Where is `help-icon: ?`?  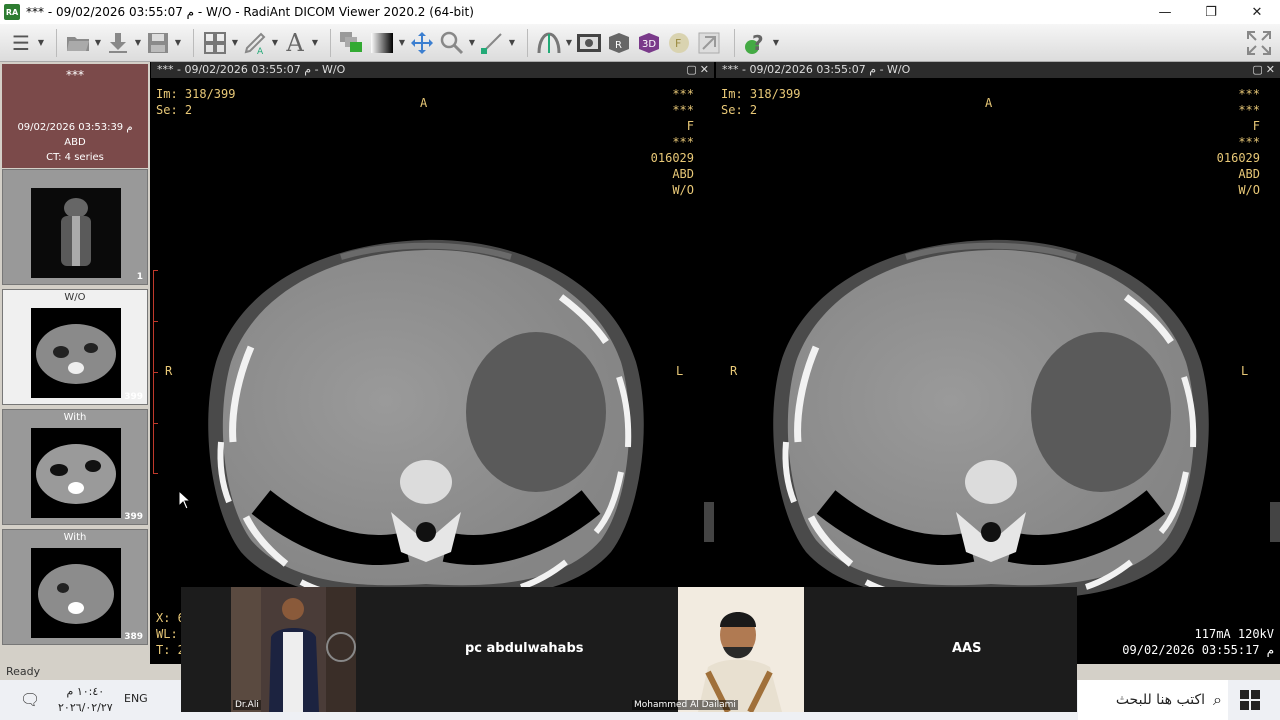 help-icon: ? is located at coordinates (756, 43).